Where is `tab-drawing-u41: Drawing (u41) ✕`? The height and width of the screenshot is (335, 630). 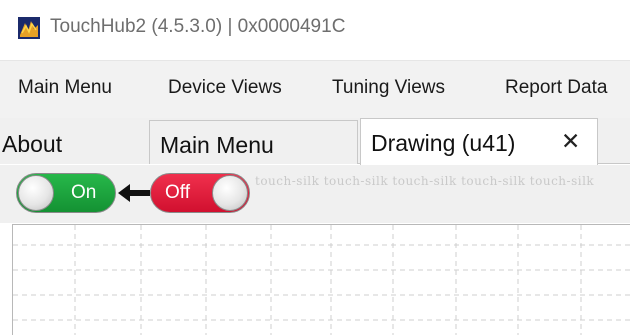 tab-drawing-u41: Drawing (u41) ✕ is located at coordinates (479, 141).